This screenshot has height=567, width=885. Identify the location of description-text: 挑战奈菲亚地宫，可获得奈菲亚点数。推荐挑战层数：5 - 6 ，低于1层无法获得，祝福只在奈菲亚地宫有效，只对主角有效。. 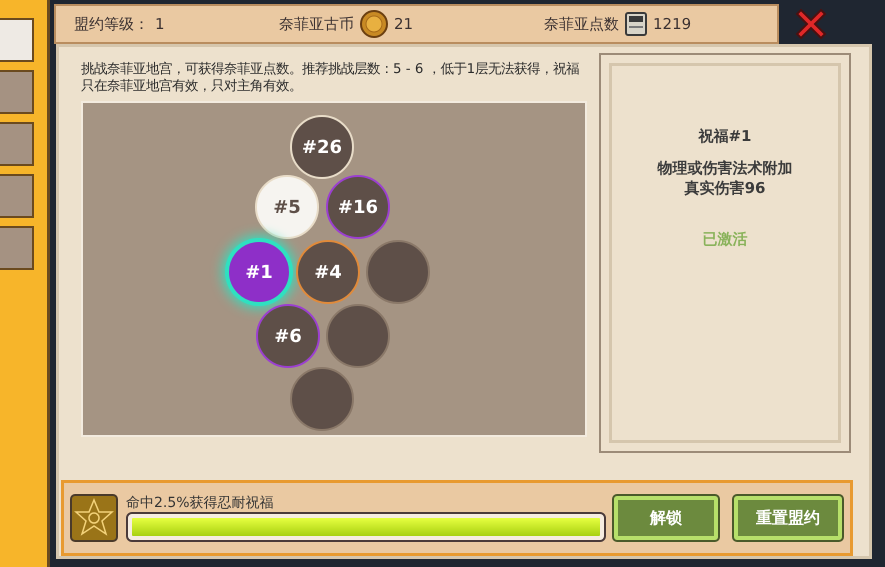
(330, 78).